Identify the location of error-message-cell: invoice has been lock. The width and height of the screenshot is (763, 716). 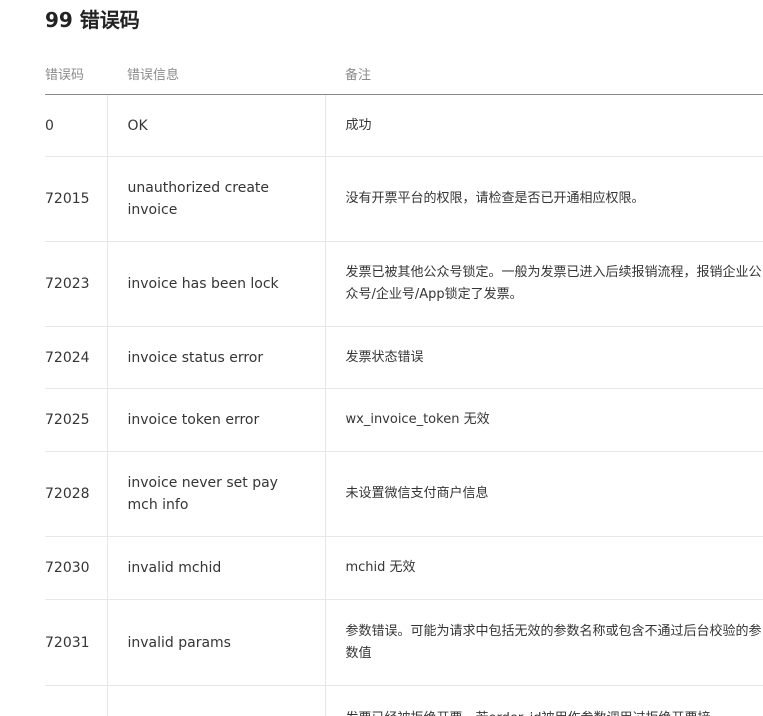
(216, 284).